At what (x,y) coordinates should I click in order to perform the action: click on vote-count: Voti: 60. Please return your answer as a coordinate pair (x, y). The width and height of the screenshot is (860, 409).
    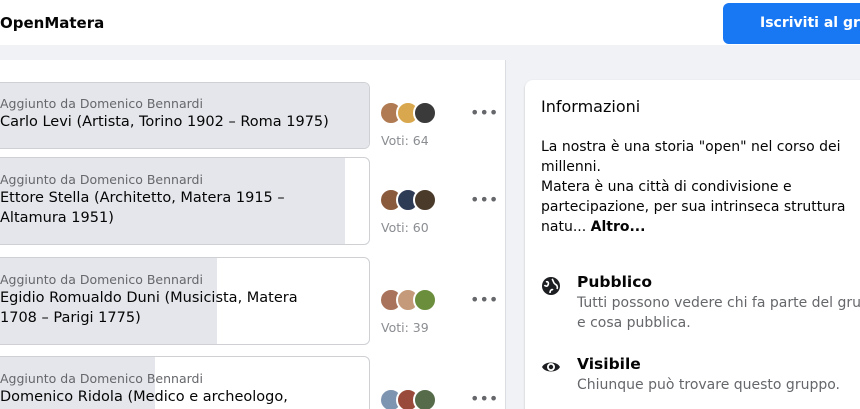
    Looking at the image, I should click on (405, 227).